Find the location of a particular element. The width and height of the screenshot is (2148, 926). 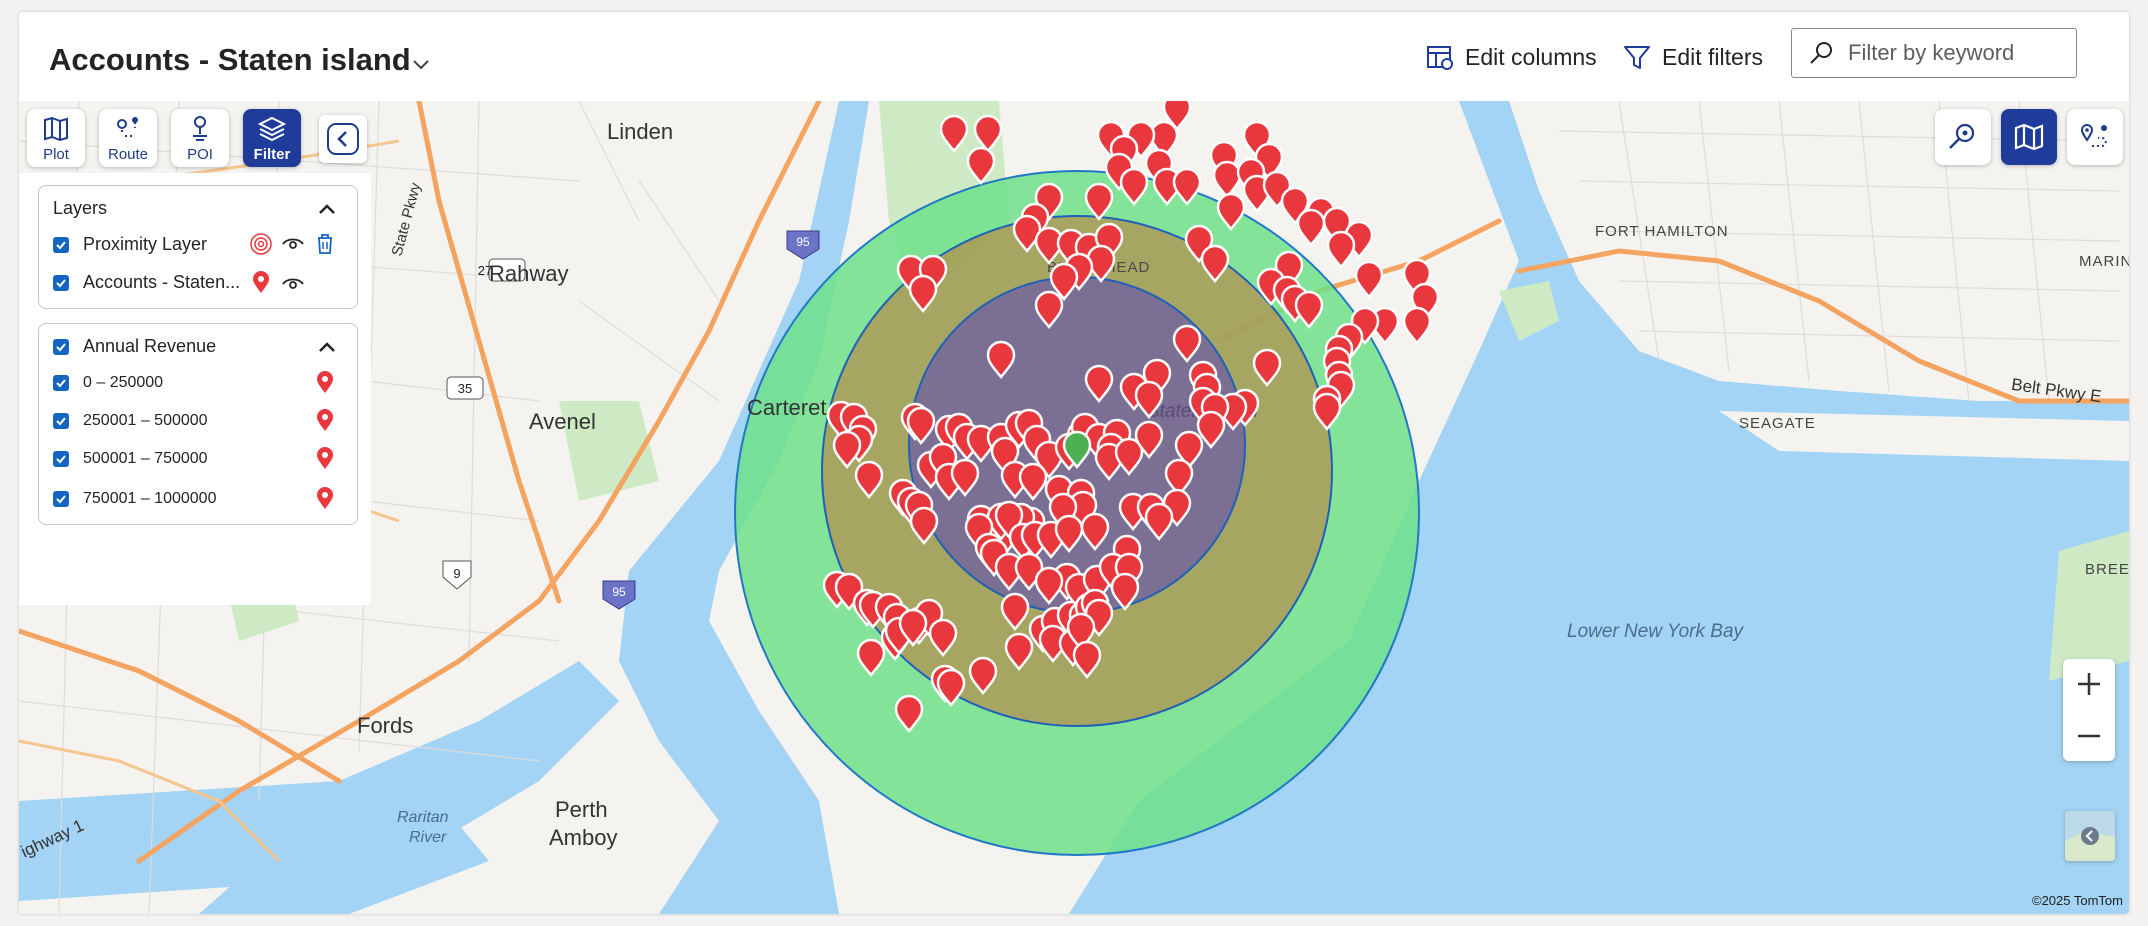

route-button: Route is located at coordinates (128, 138).